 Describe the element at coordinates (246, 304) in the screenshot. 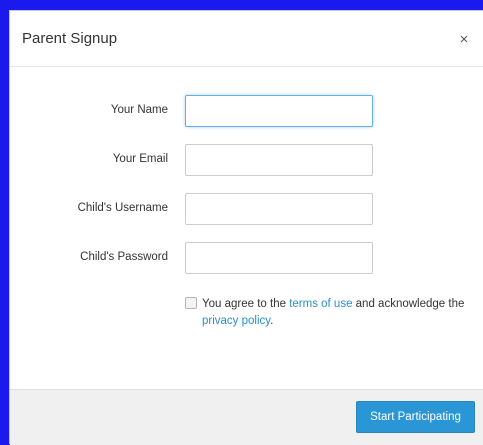

I see `agreement-text-before: You agree to the` at that location.